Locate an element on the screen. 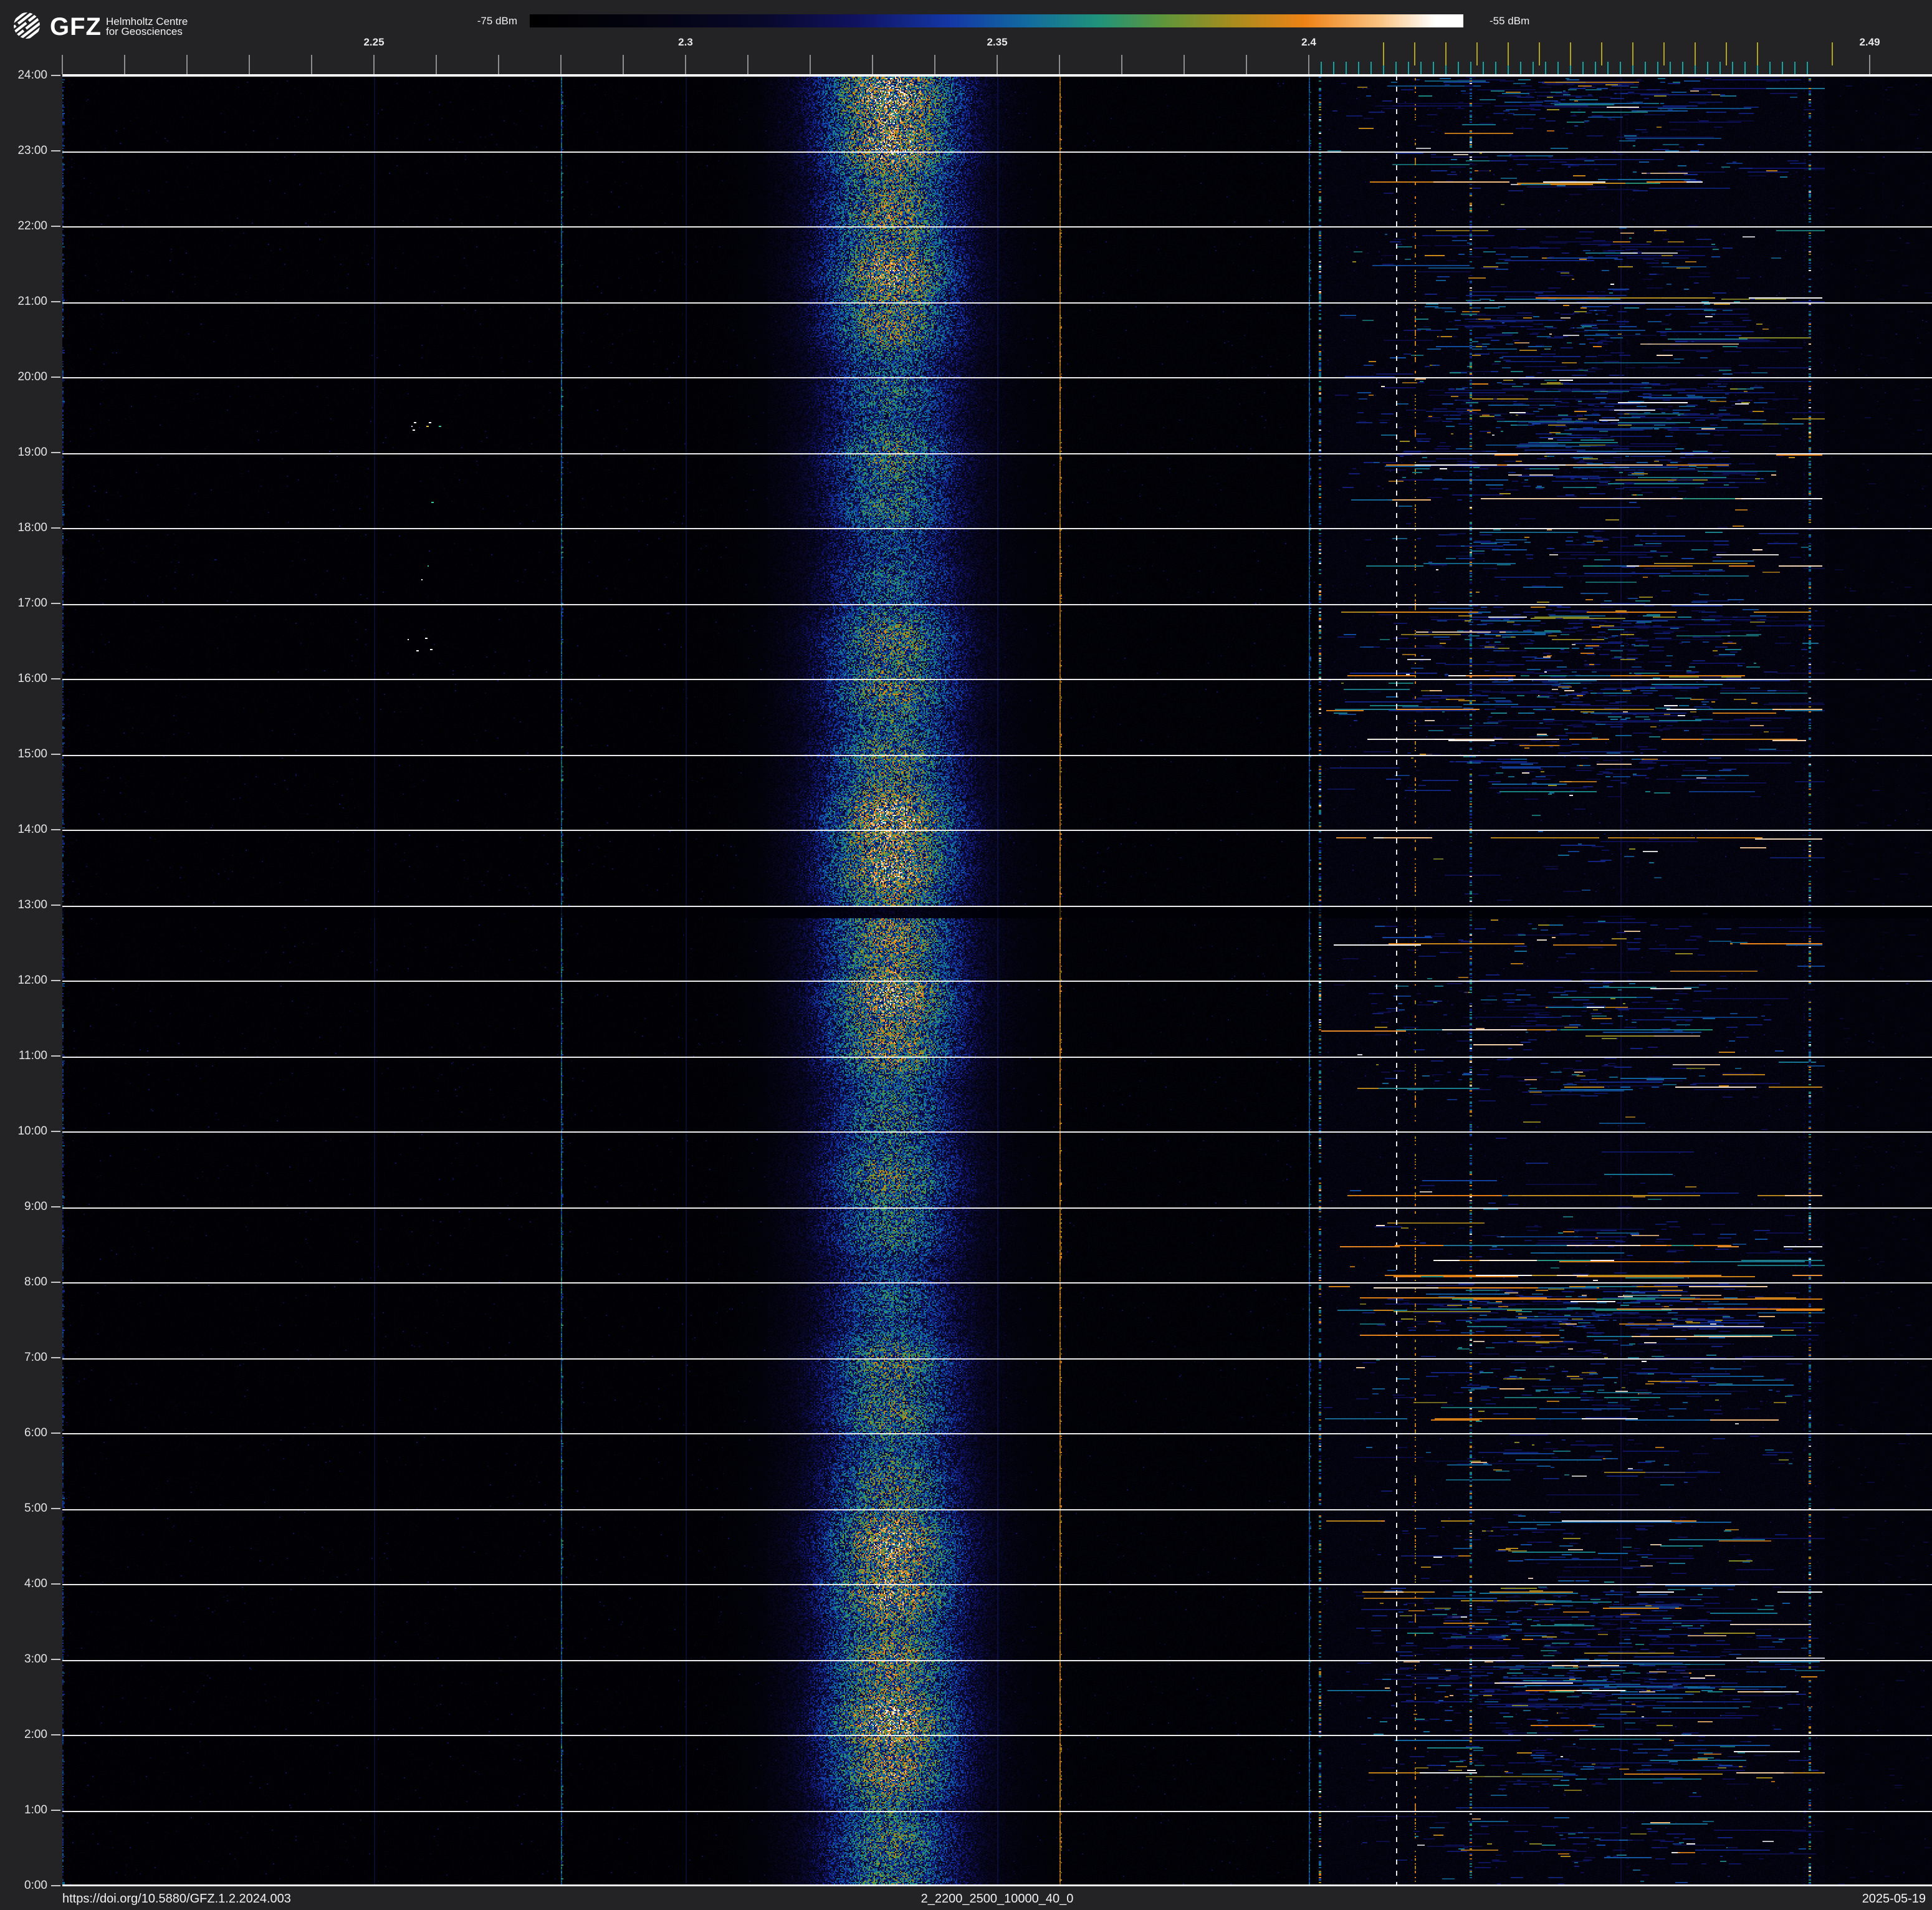 The height and width of the screenshot is (1910, 1932). colorbar-max-label: -55 dBm is located at coordinates (1510, 21).